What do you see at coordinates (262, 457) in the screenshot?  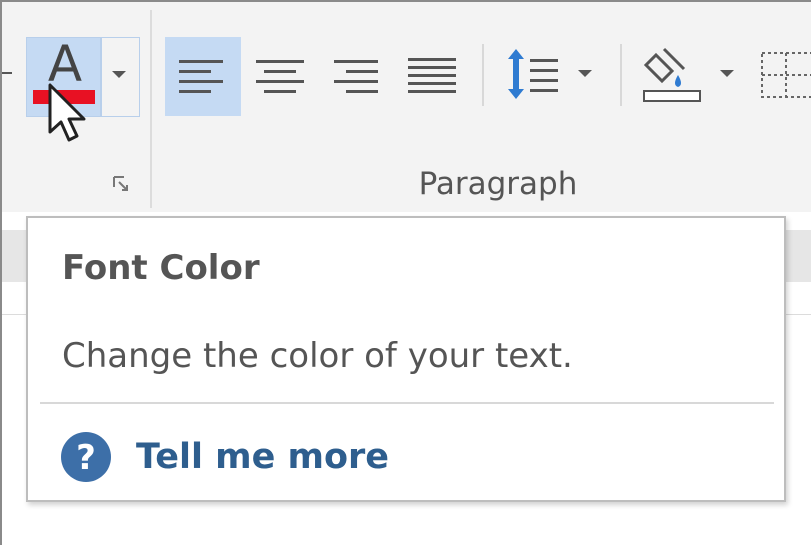 I see `tell-me-more-label: Tell me more` at bounding box center [262, 457].